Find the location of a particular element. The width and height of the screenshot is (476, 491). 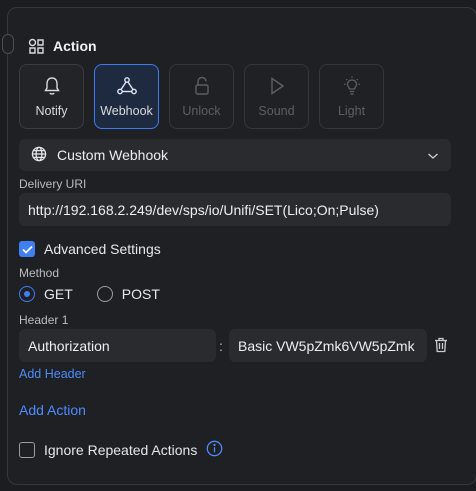

header-1-label: Header 1 is located at coordinates (44, 320).